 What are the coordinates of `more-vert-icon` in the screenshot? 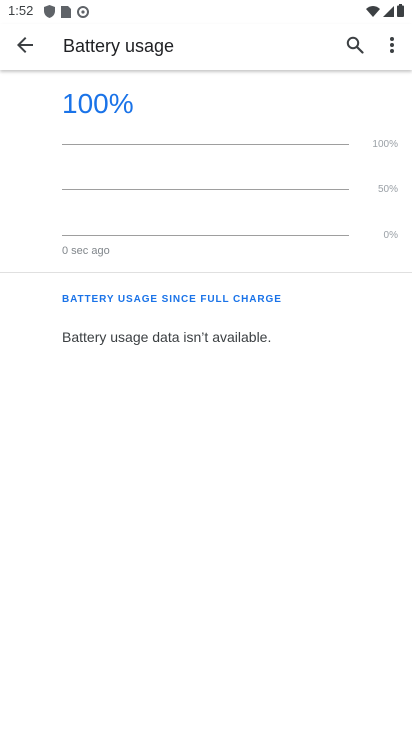 It's located at (392, 47).